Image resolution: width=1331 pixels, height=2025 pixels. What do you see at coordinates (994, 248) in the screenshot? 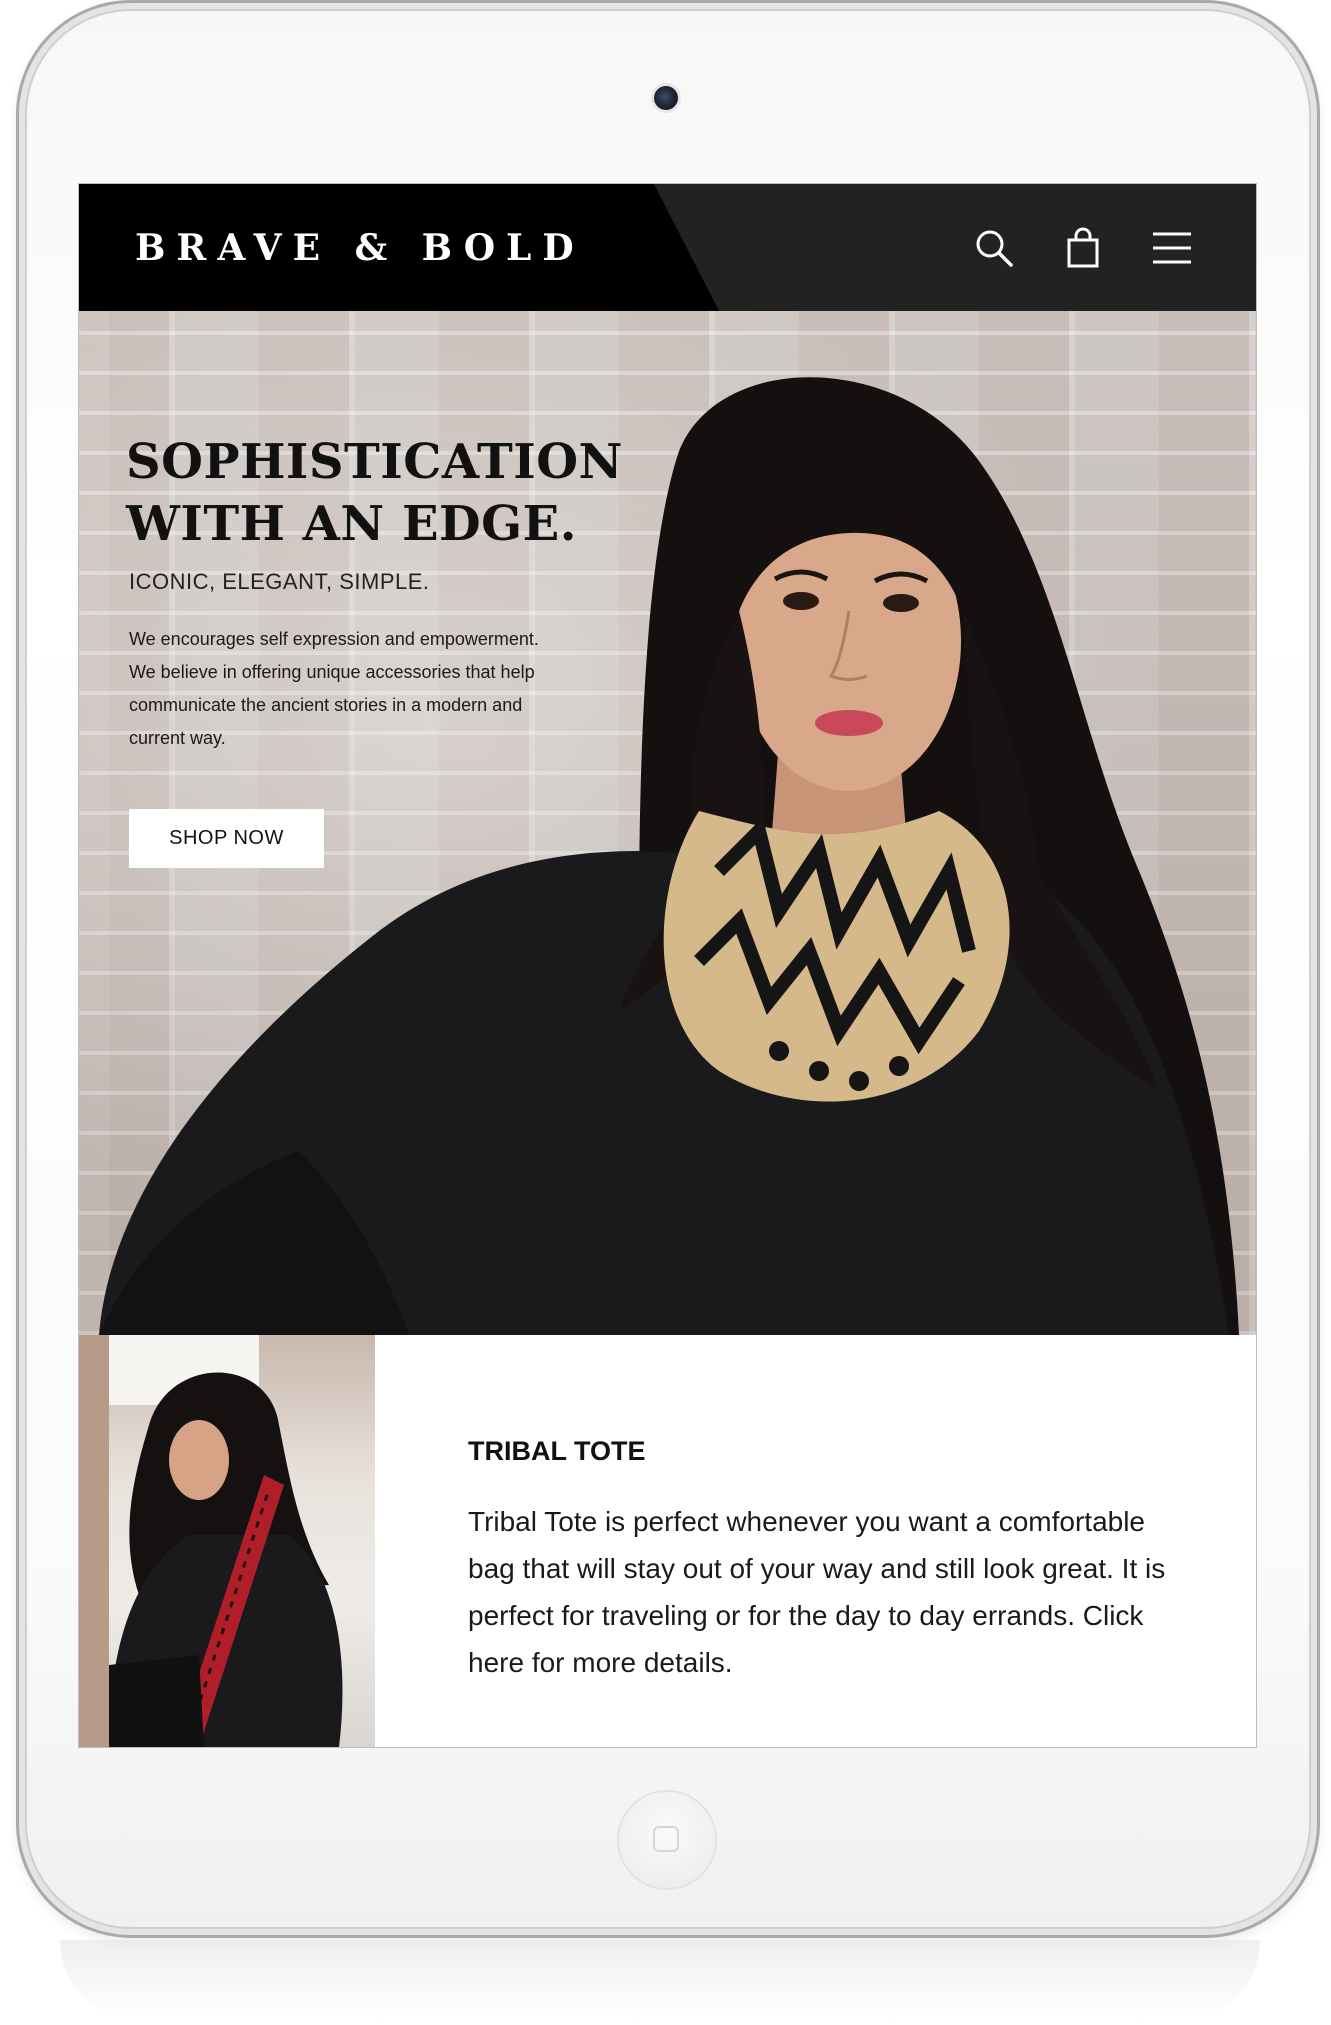
I see `search-icon` at bounding box center [994, 248].